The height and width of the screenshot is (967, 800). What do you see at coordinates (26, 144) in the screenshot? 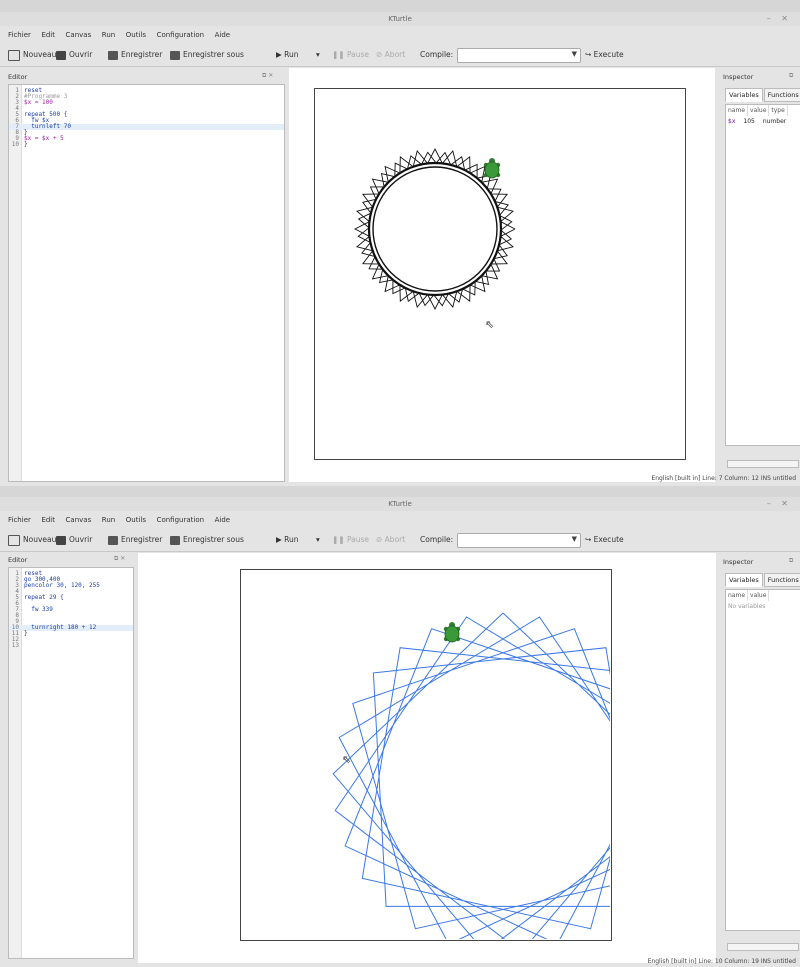
I see `code-text: }` at bounding box center [26, 144].